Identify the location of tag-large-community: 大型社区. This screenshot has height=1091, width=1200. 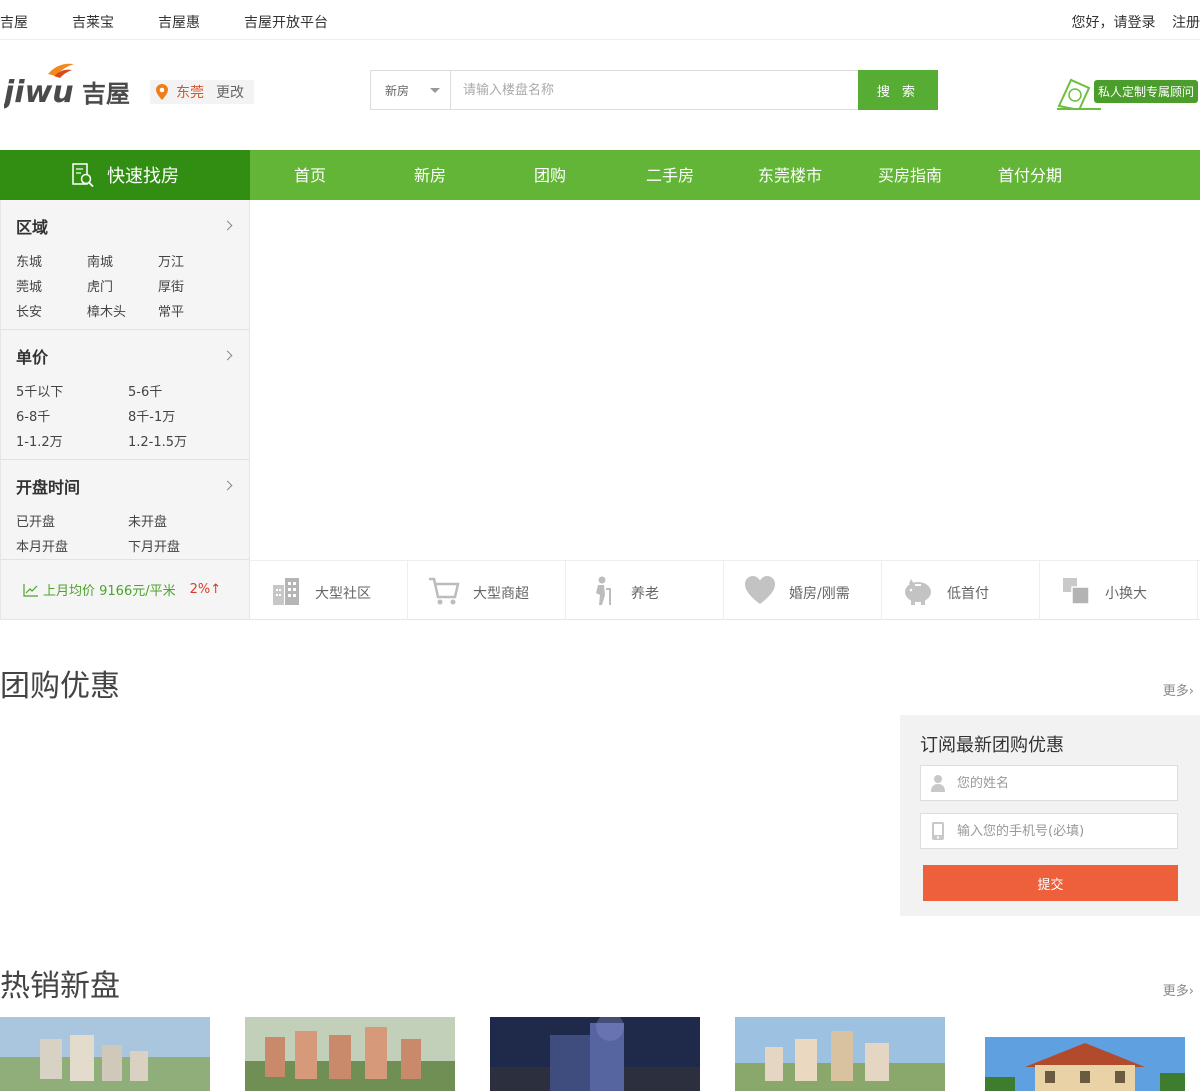
(329, 590).